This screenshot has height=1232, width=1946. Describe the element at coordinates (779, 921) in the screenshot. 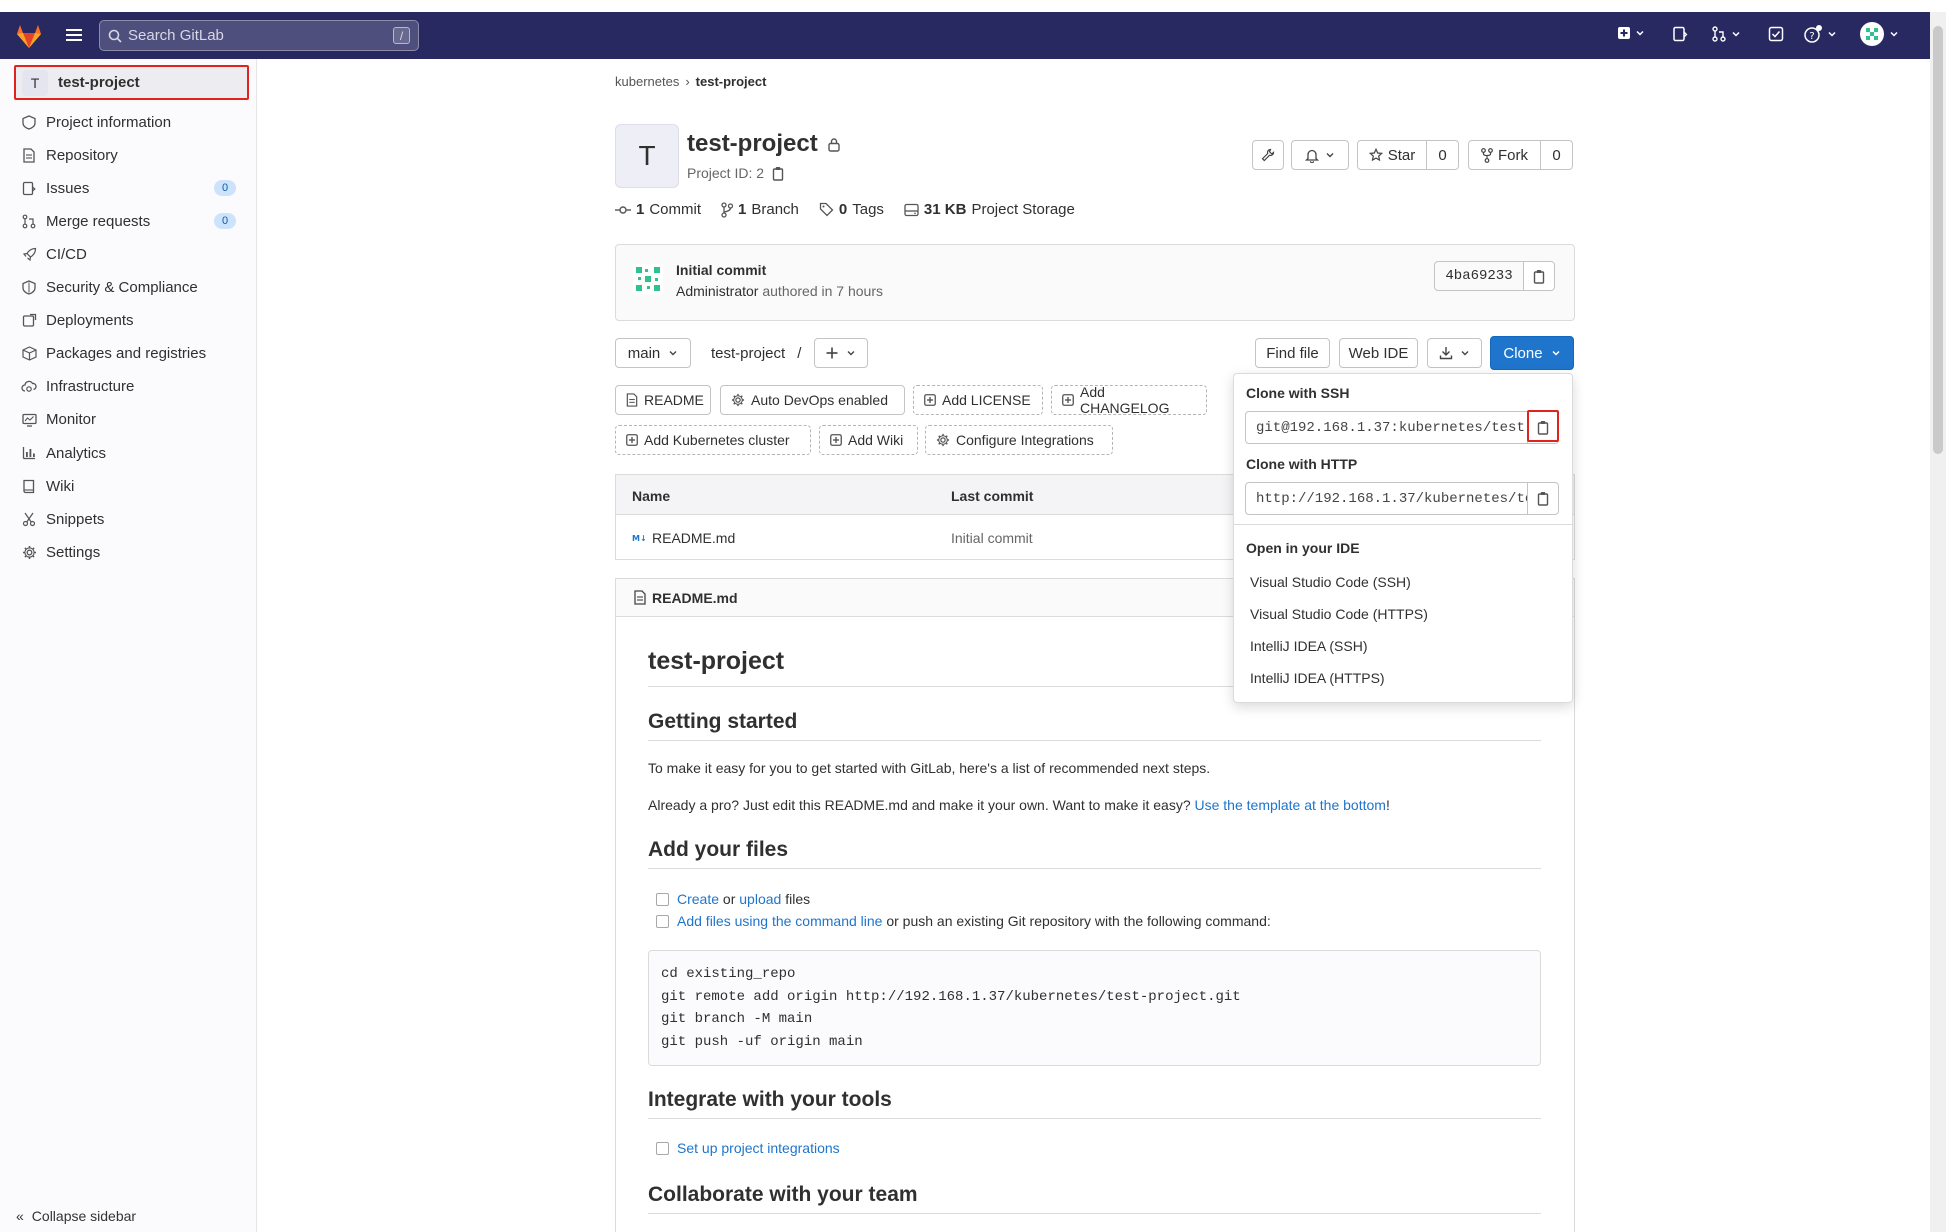

I see `command-line-link: Add files using the command line` at that location.